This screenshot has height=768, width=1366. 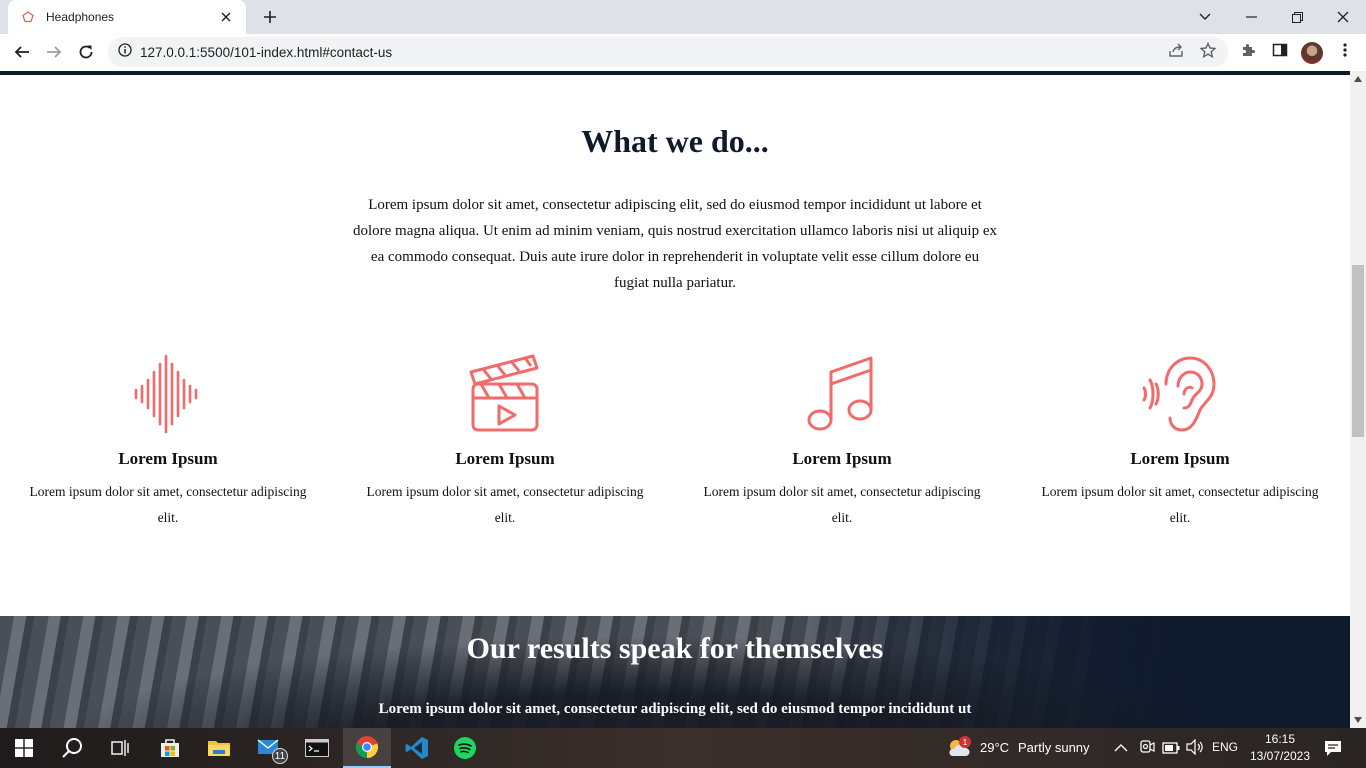 I want to click on favicon-icon, so click(x=28, y=17).